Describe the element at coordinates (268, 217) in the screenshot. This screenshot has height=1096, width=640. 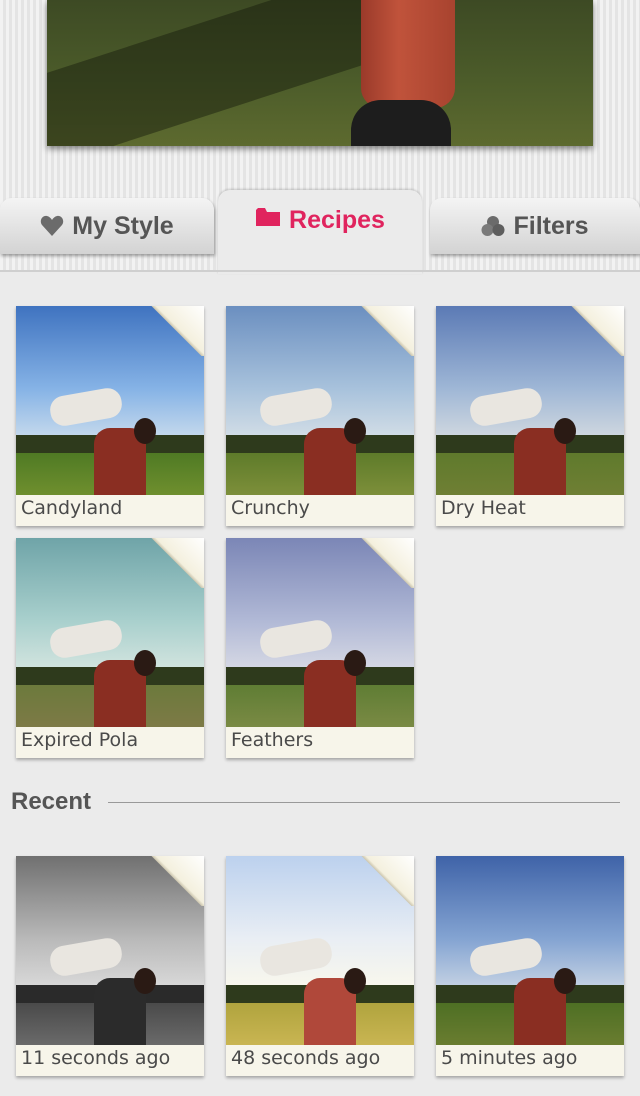
I see `folder-icon` at that location.